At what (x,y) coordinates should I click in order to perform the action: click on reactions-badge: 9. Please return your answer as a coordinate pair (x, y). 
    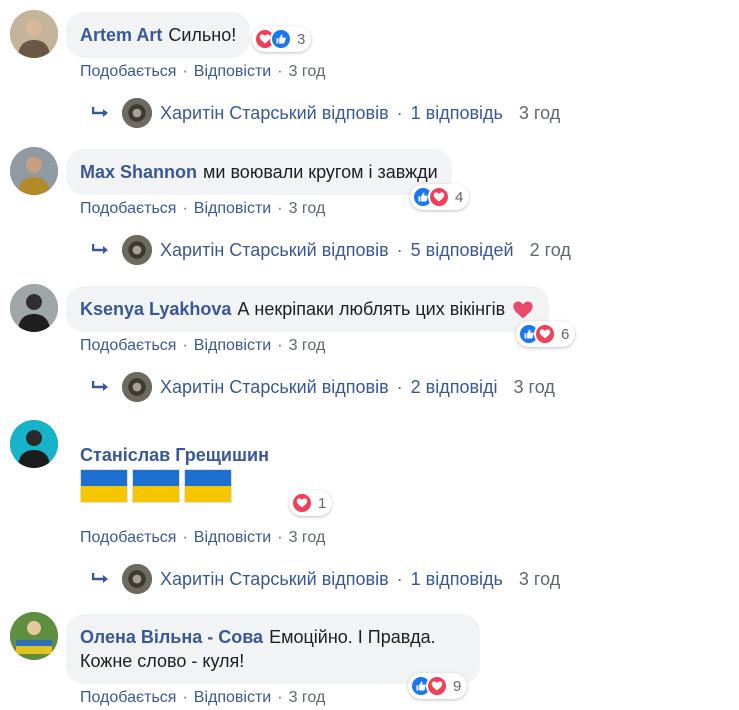
    Looking at the image, I should click on (438, 686).